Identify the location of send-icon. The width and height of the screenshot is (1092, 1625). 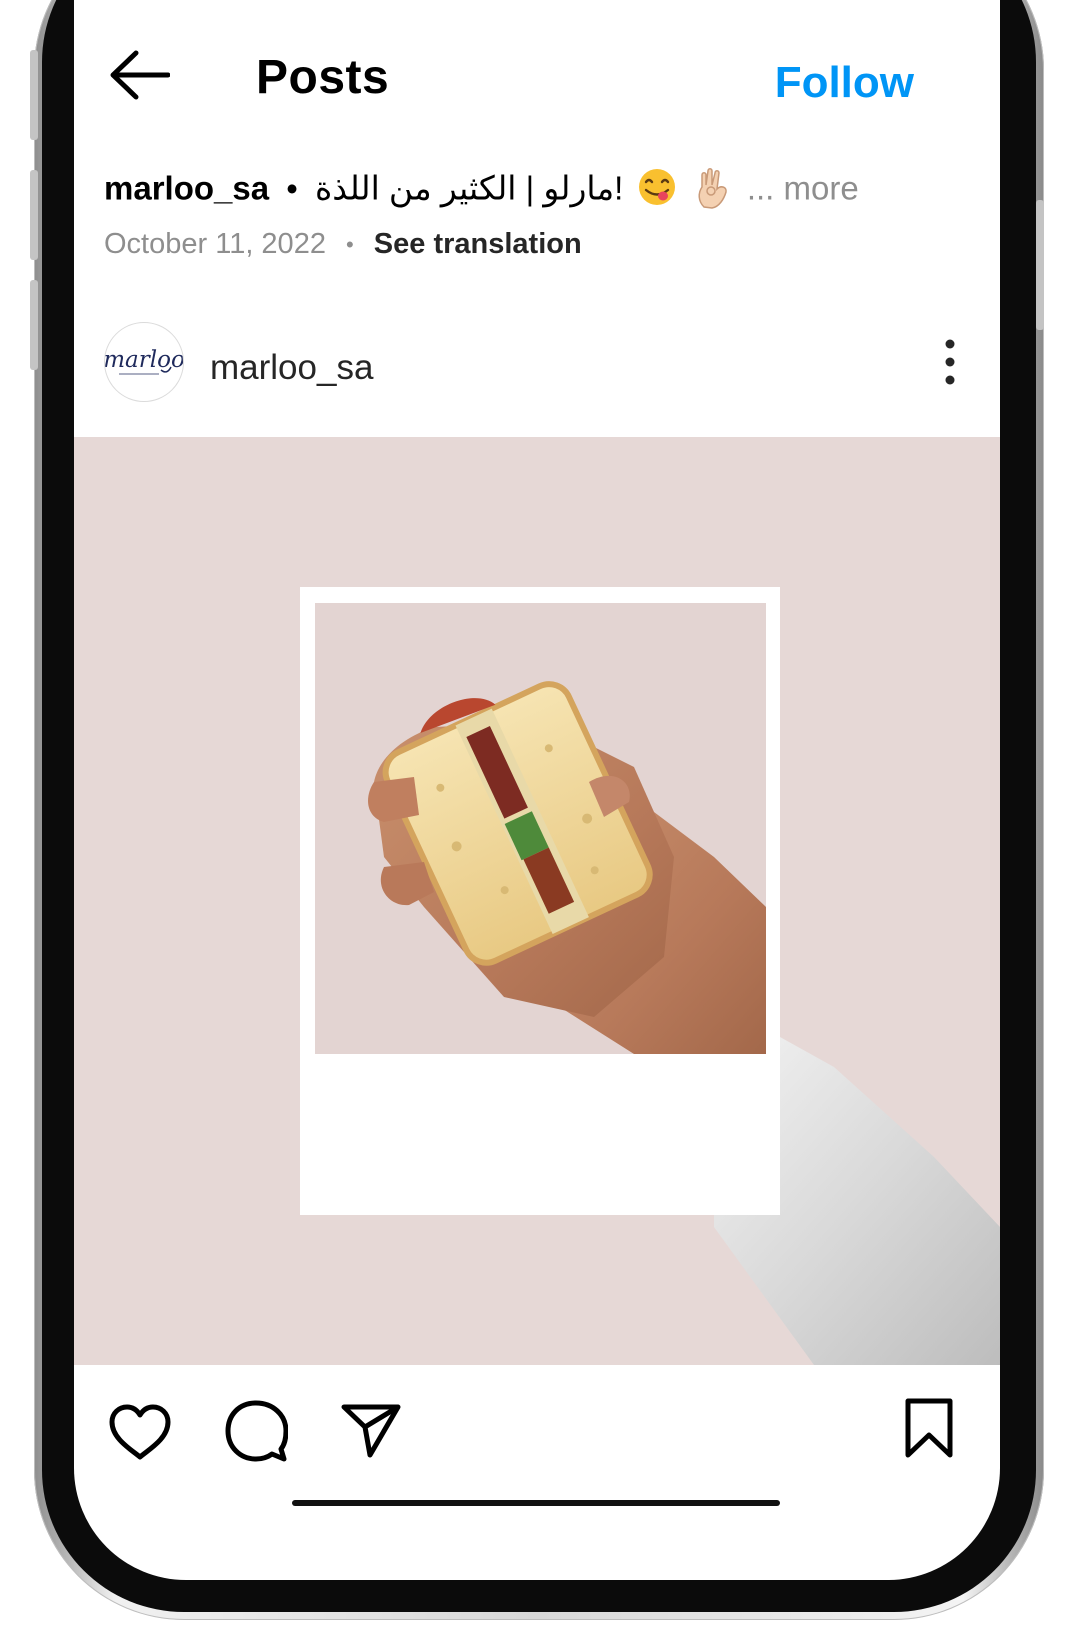
(371, 1430).